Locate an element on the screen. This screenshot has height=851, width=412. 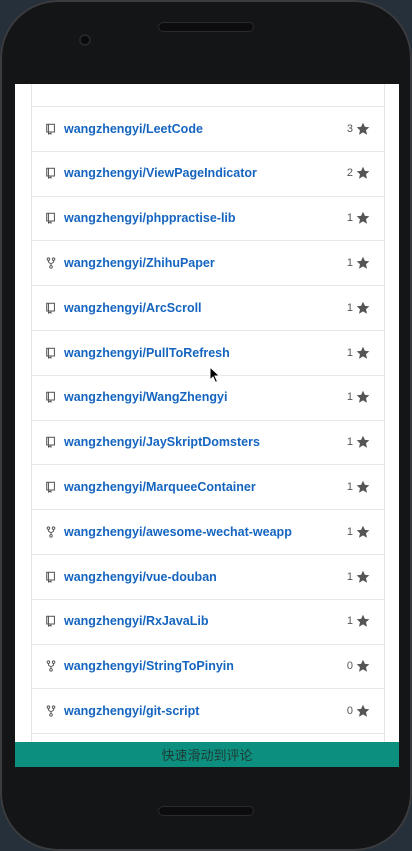
scroll-to-comments-button: 快速滑动到评论 is located at coordinates (207, 754).